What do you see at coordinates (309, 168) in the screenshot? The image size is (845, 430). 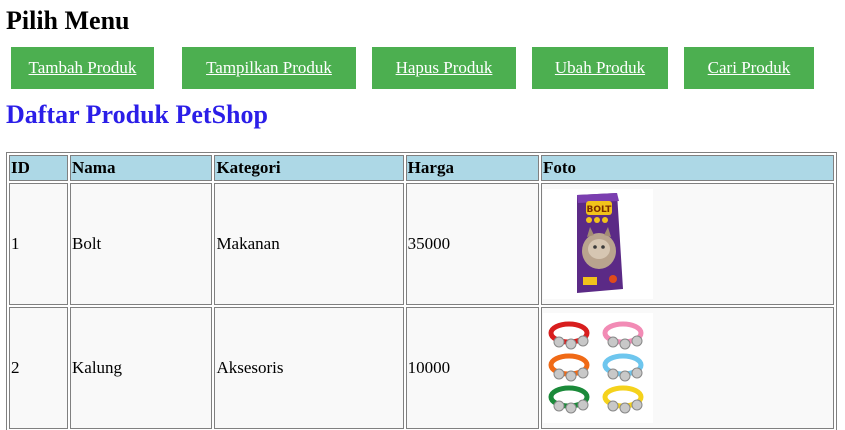 I see `header-kategori: Kategori` at bounding box center [309, 168].